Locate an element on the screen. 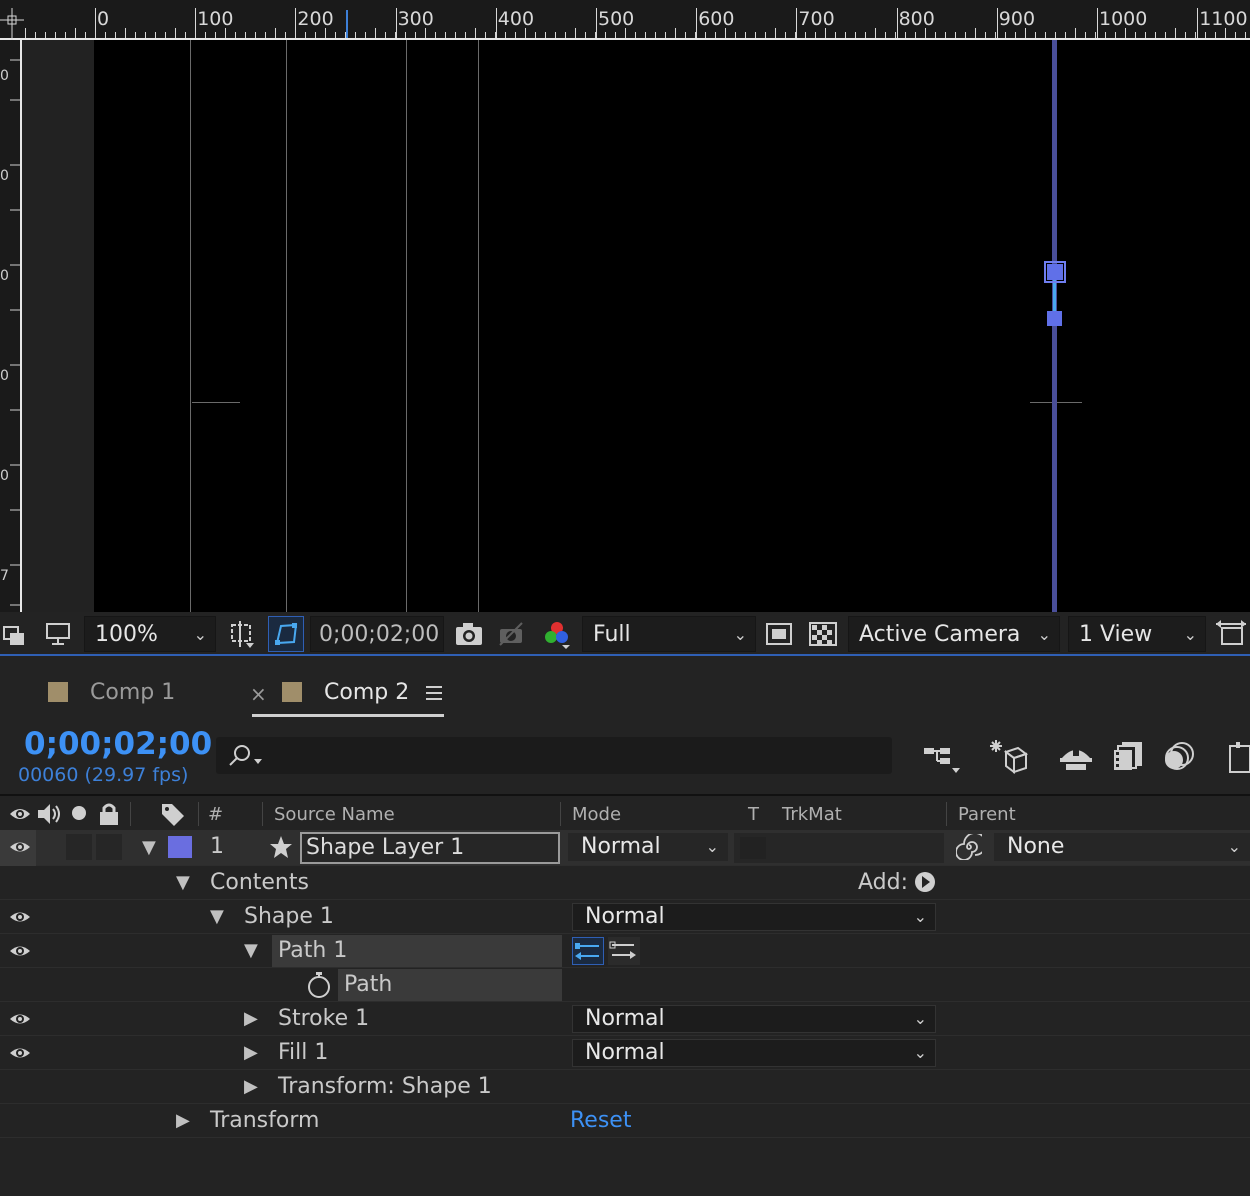  solo-icon is located at coordinates (79, 813).